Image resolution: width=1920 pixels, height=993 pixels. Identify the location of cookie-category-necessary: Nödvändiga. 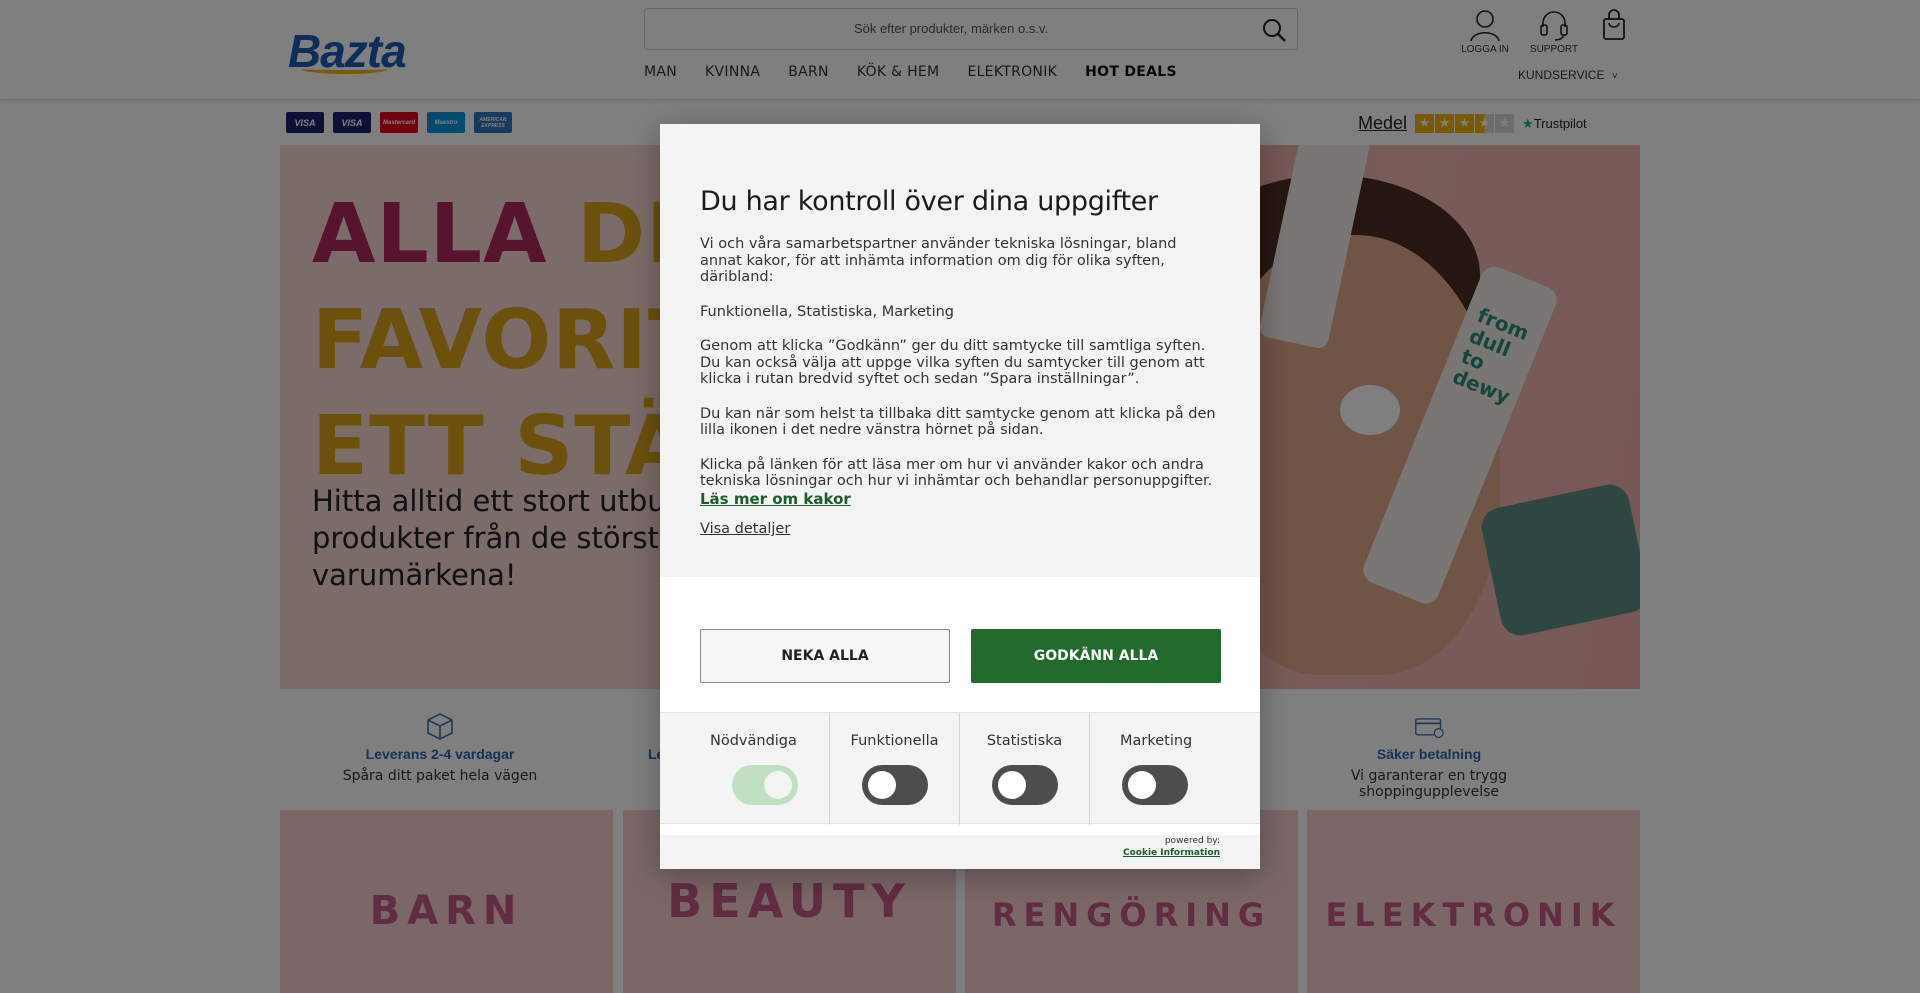
(745, 769).